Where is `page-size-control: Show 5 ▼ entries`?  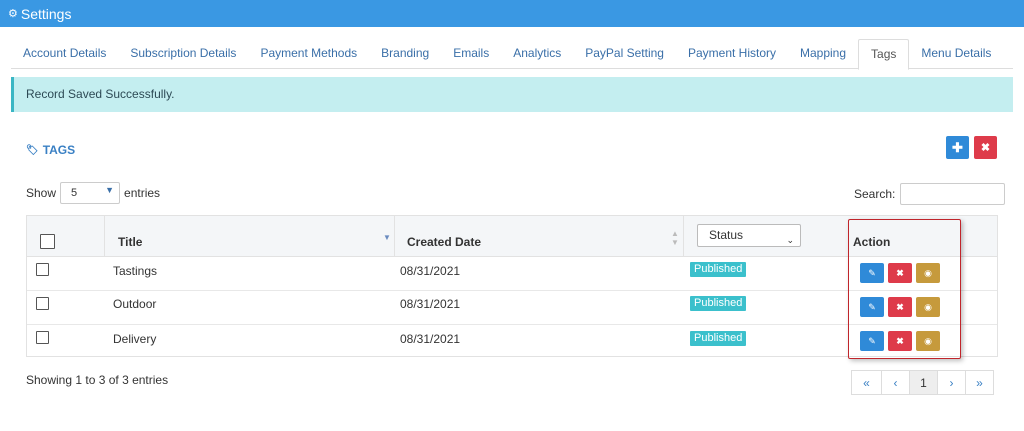
page-size-control: Show 5 ▼ entries is located at coordinates (93, 193).